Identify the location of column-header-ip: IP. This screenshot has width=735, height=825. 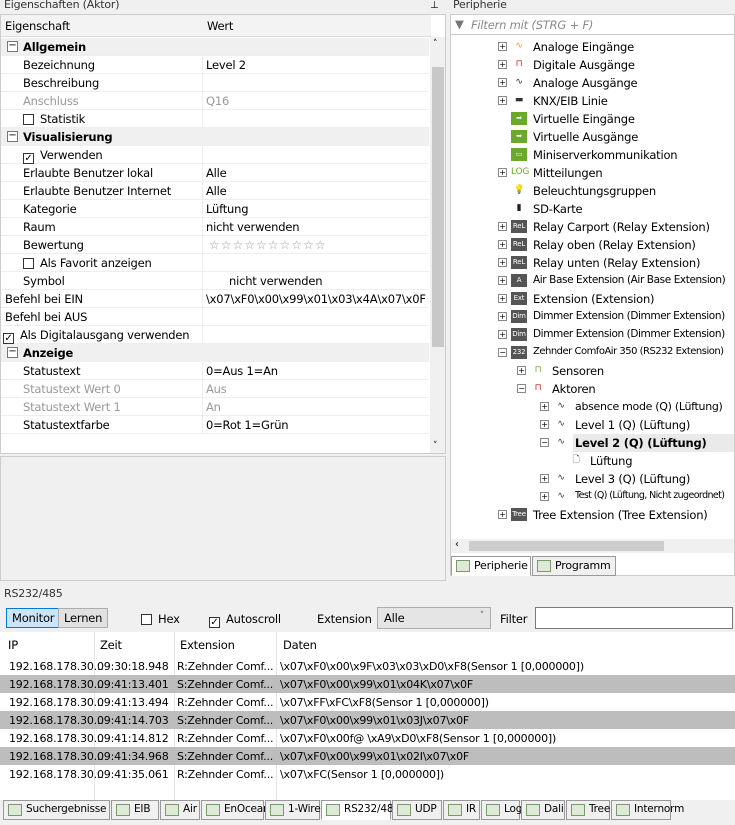
(13, 645).